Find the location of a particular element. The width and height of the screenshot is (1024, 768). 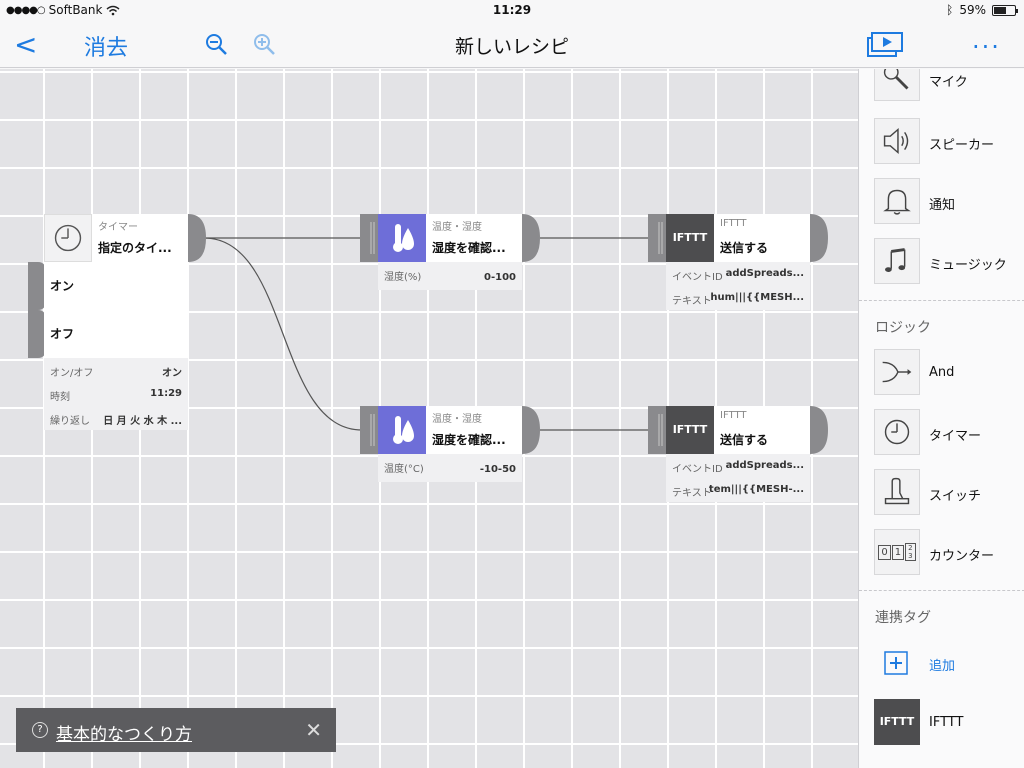

counter-digit: 0 is located at coordinates (884, 552).